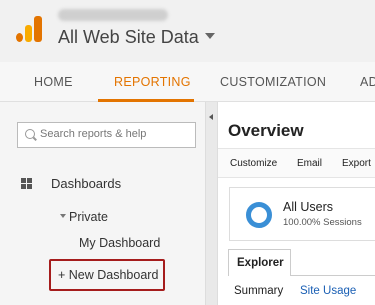 This screenshot has width=375, height=305. I want to click on segment-card: All Users 100.00% Sessions, so click(302, 214).